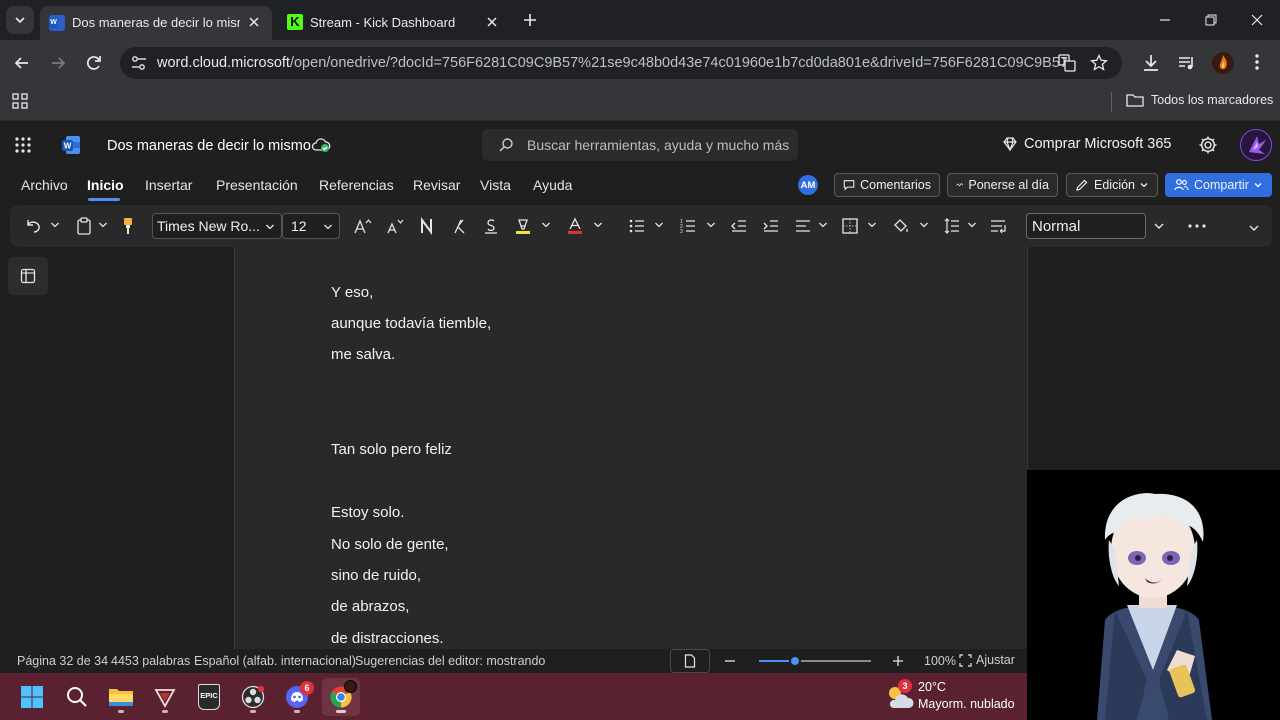 This screenshot has height=720, width=1280. What do you see at coordinates (168, 185) in the screenshot?
I see `tab-insertar: Insertar` at bounding box center [168, 185].